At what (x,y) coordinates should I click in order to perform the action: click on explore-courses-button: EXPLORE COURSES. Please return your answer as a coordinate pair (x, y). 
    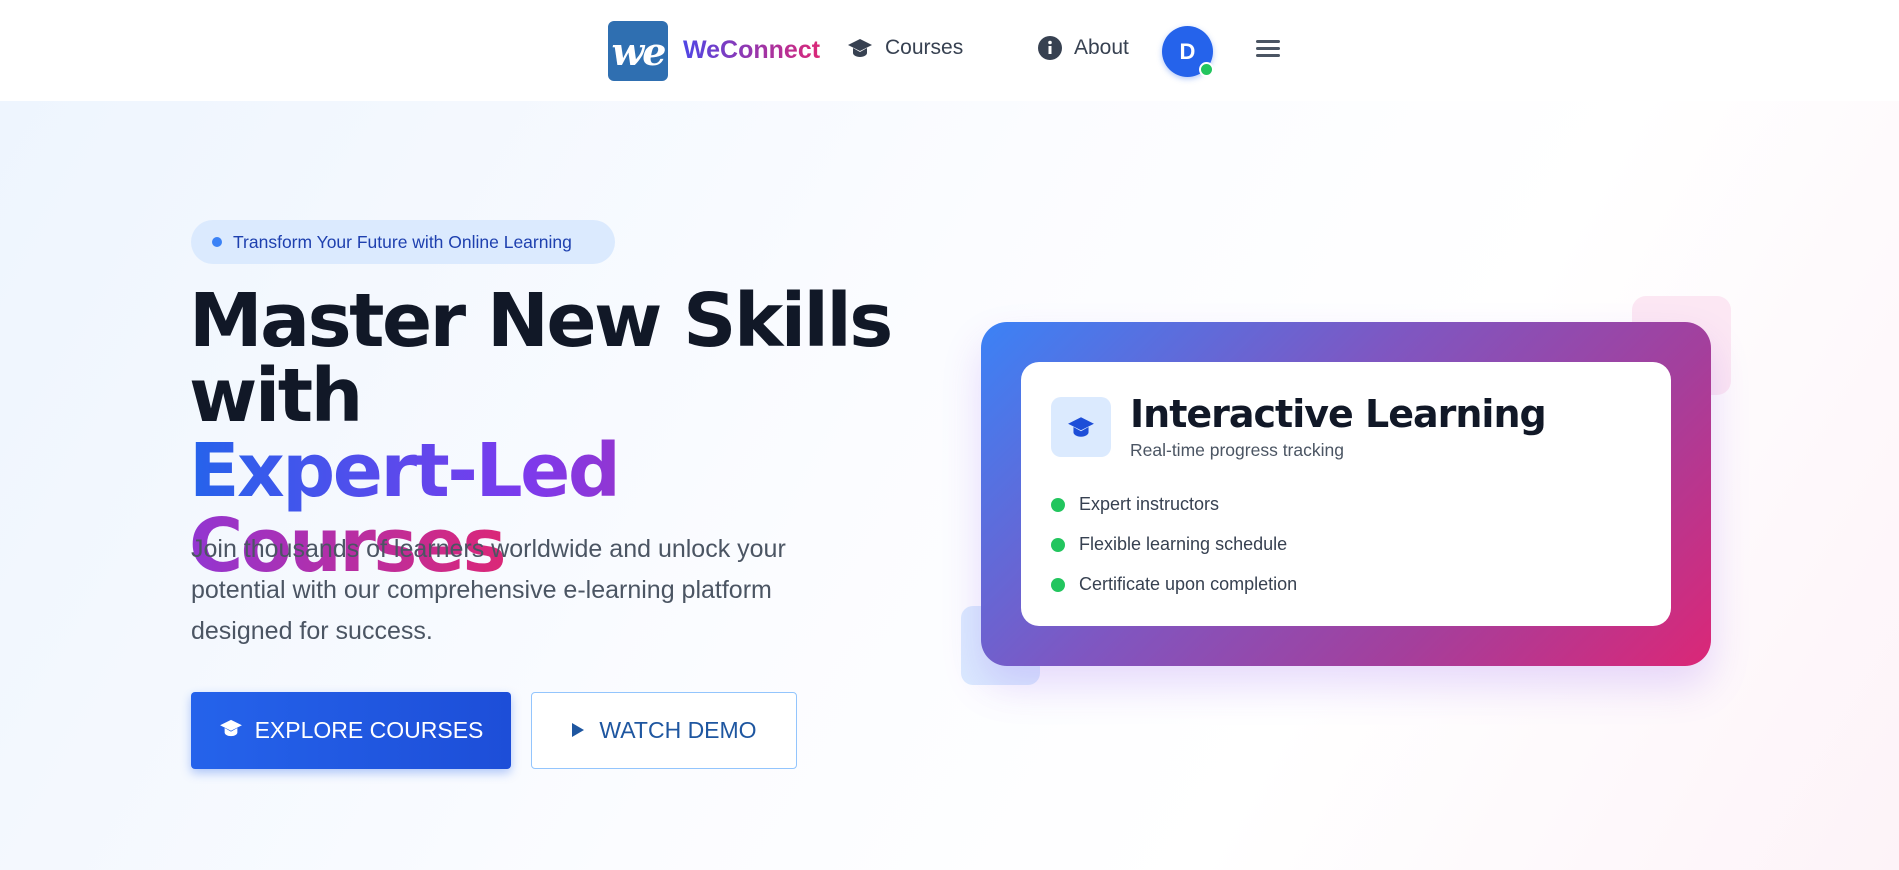
    Looking at the image, I should click on (351, 730).